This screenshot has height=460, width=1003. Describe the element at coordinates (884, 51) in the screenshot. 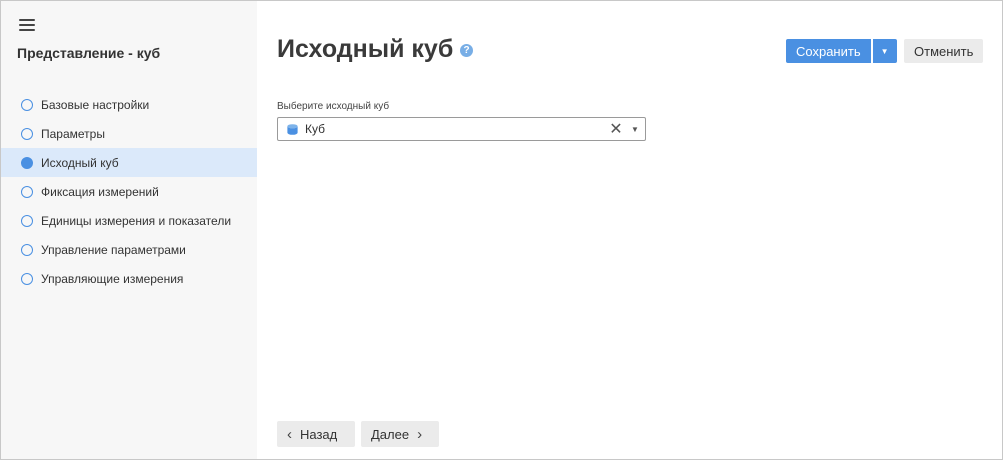

I see `save-dropdown-icon: ▼` at that location.